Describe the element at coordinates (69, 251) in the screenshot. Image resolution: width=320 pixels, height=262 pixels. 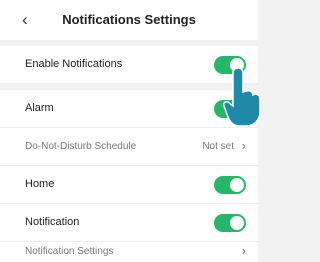
I see `notification-settings-label: Notification Settings` at that location.